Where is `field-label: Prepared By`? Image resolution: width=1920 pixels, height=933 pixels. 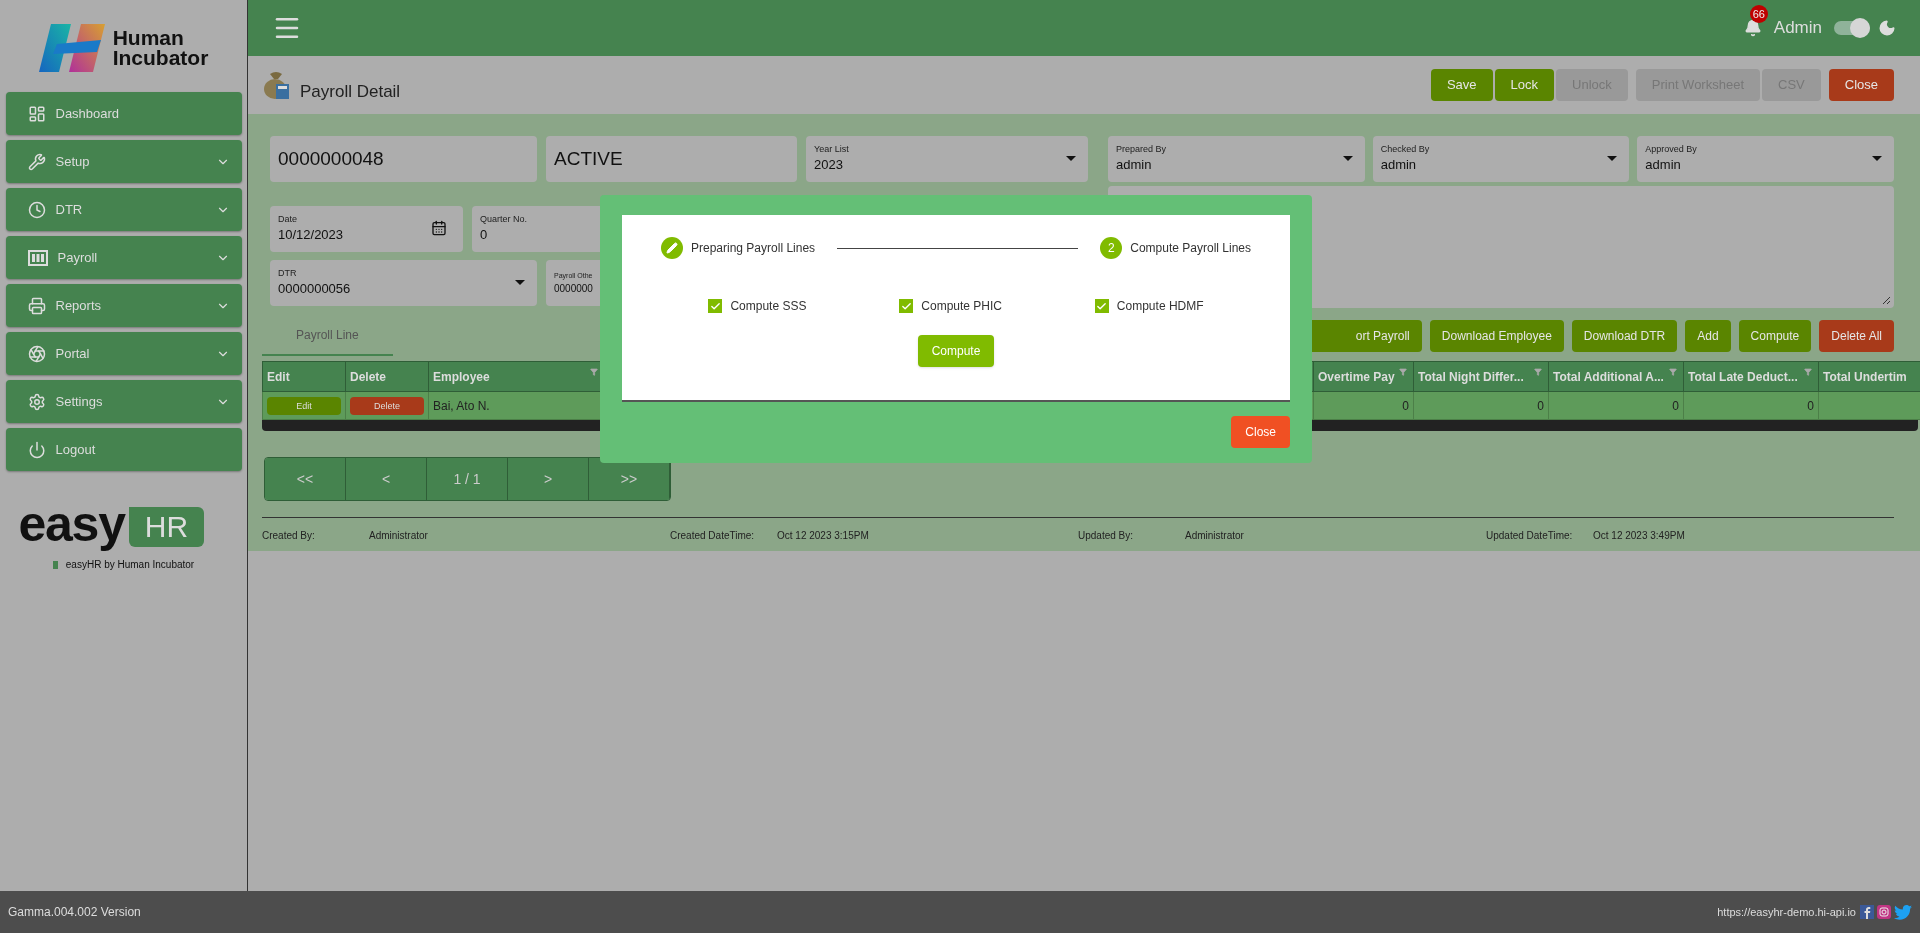 field-label: Prepared By is located at coordinates (1141, 149).